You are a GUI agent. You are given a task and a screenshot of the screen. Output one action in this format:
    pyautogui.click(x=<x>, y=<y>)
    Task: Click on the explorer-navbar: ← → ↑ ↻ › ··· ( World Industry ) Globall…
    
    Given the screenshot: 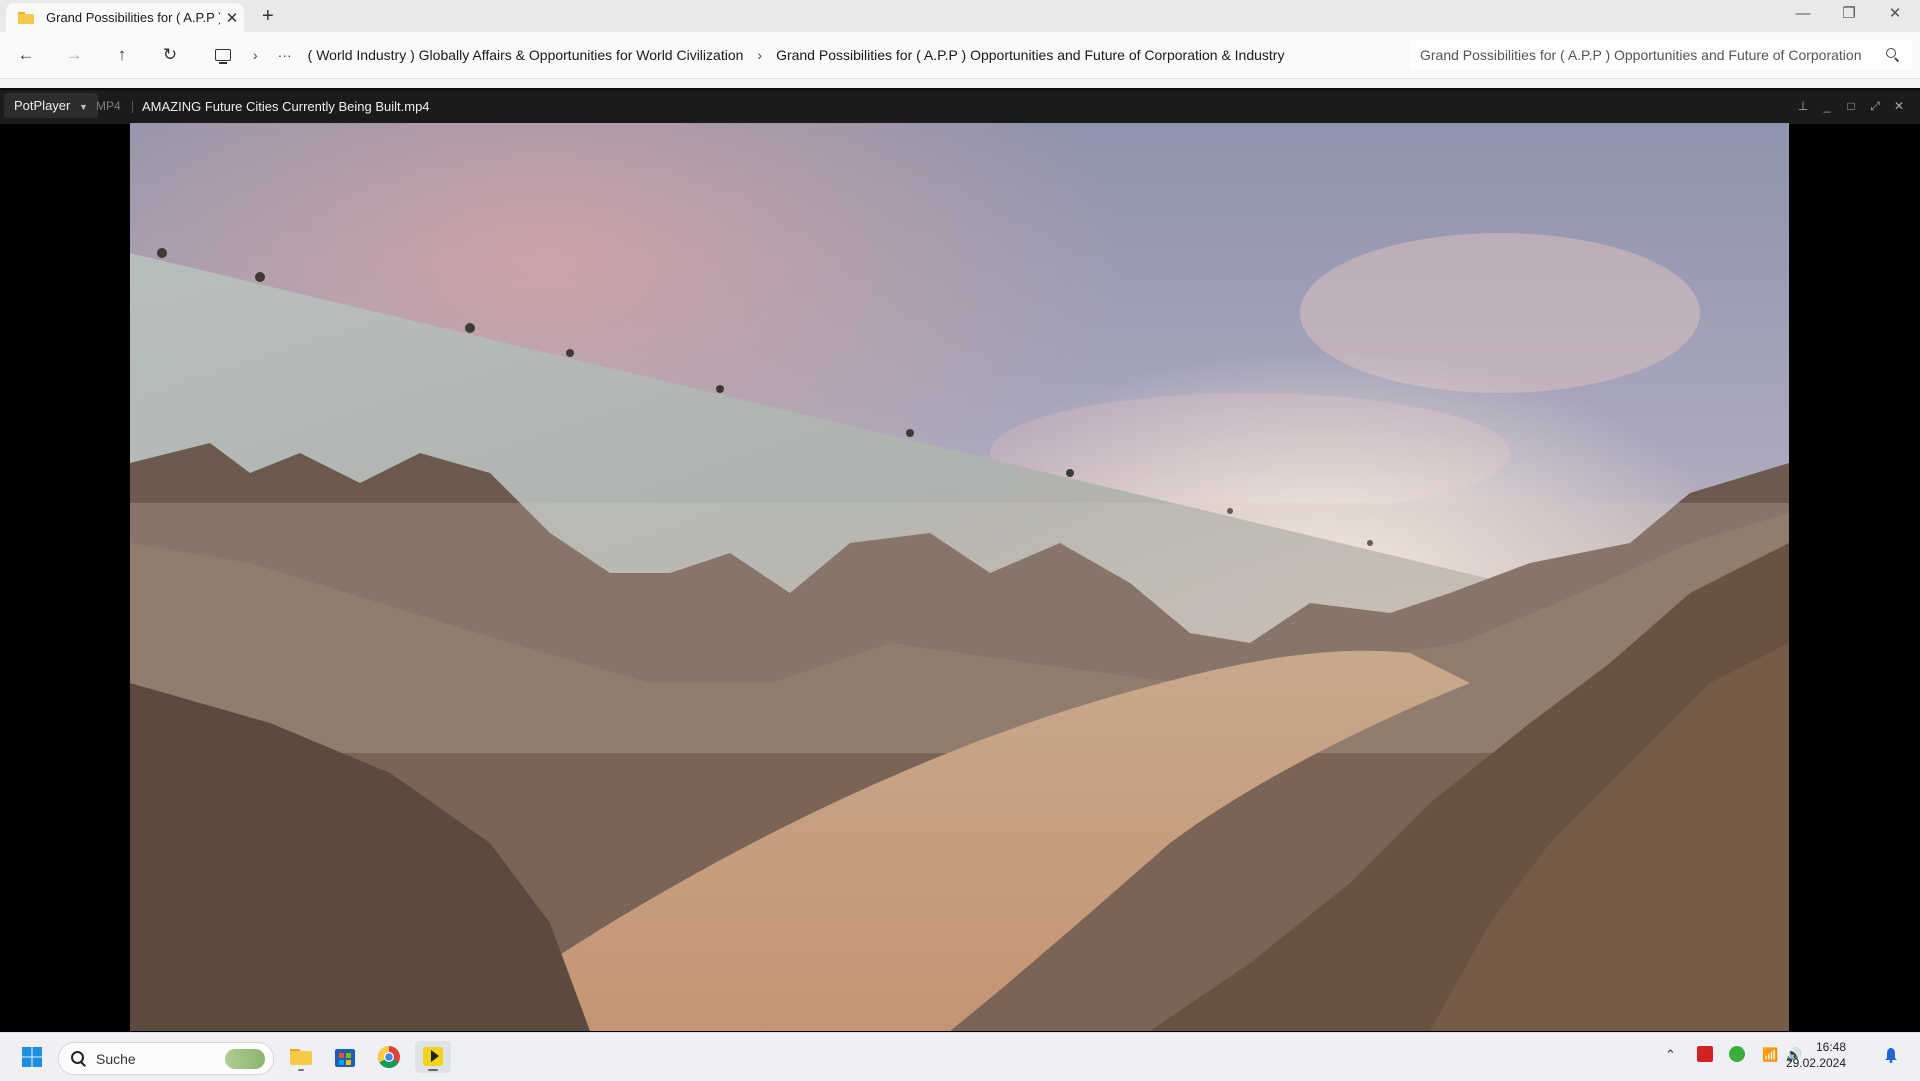 What is the action you would take?
    pyautogui.click(x=960, y=55)
    